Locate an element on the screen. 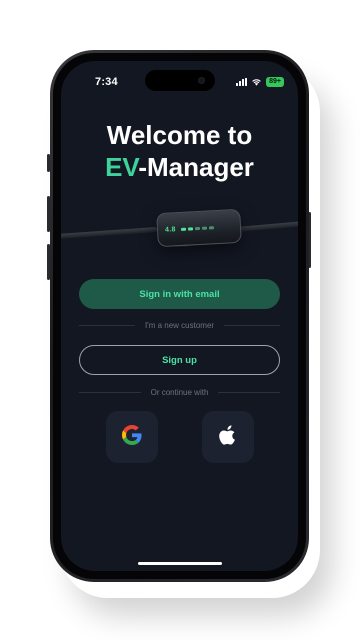 Image resolution: width=360 pixels, height=640 pixels. status-icons: 89+ is located at coordinates (260, 82).